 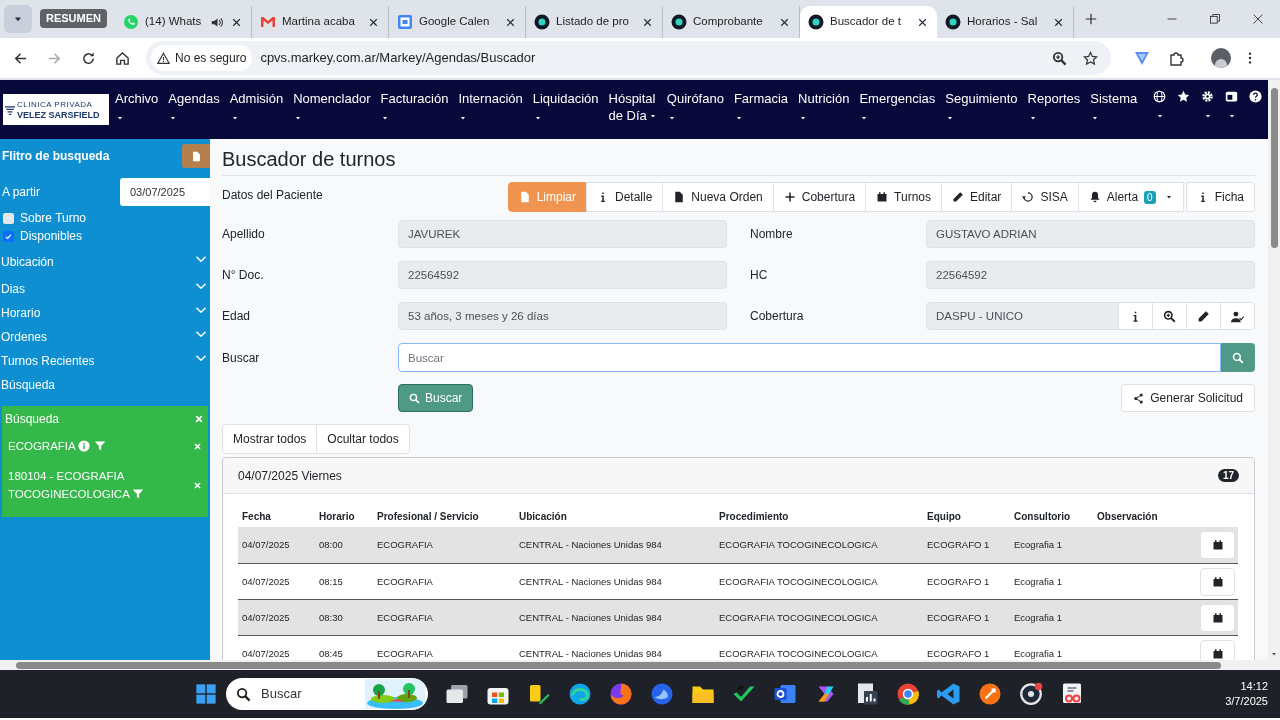 I want to click on toolbar-button: Ficha, so click(x=1220, y=197).